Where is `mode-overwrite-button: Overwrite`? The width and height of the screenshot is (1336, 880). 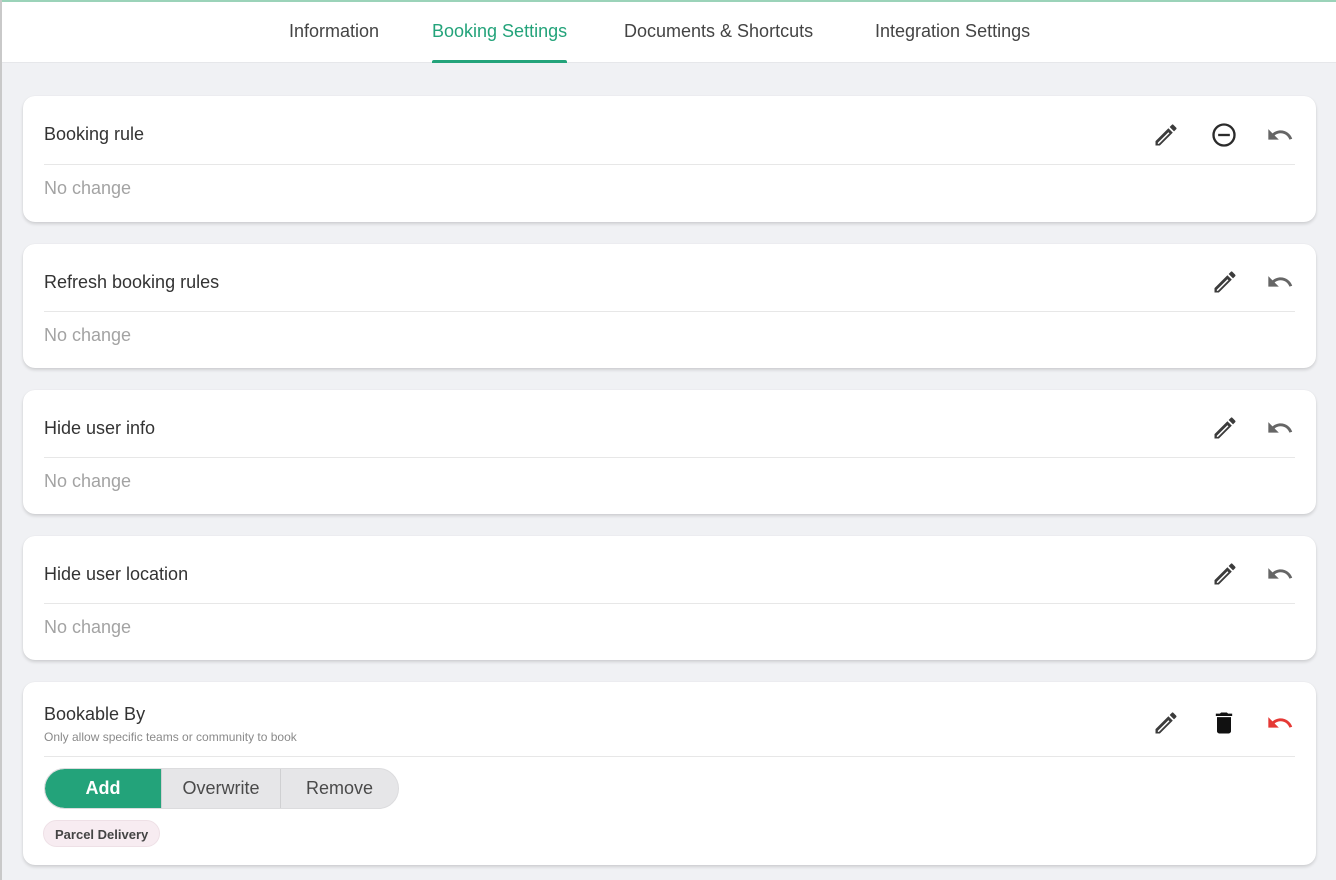 mode-overwrite-button: Overwrite is located at coordinates (221, 788).